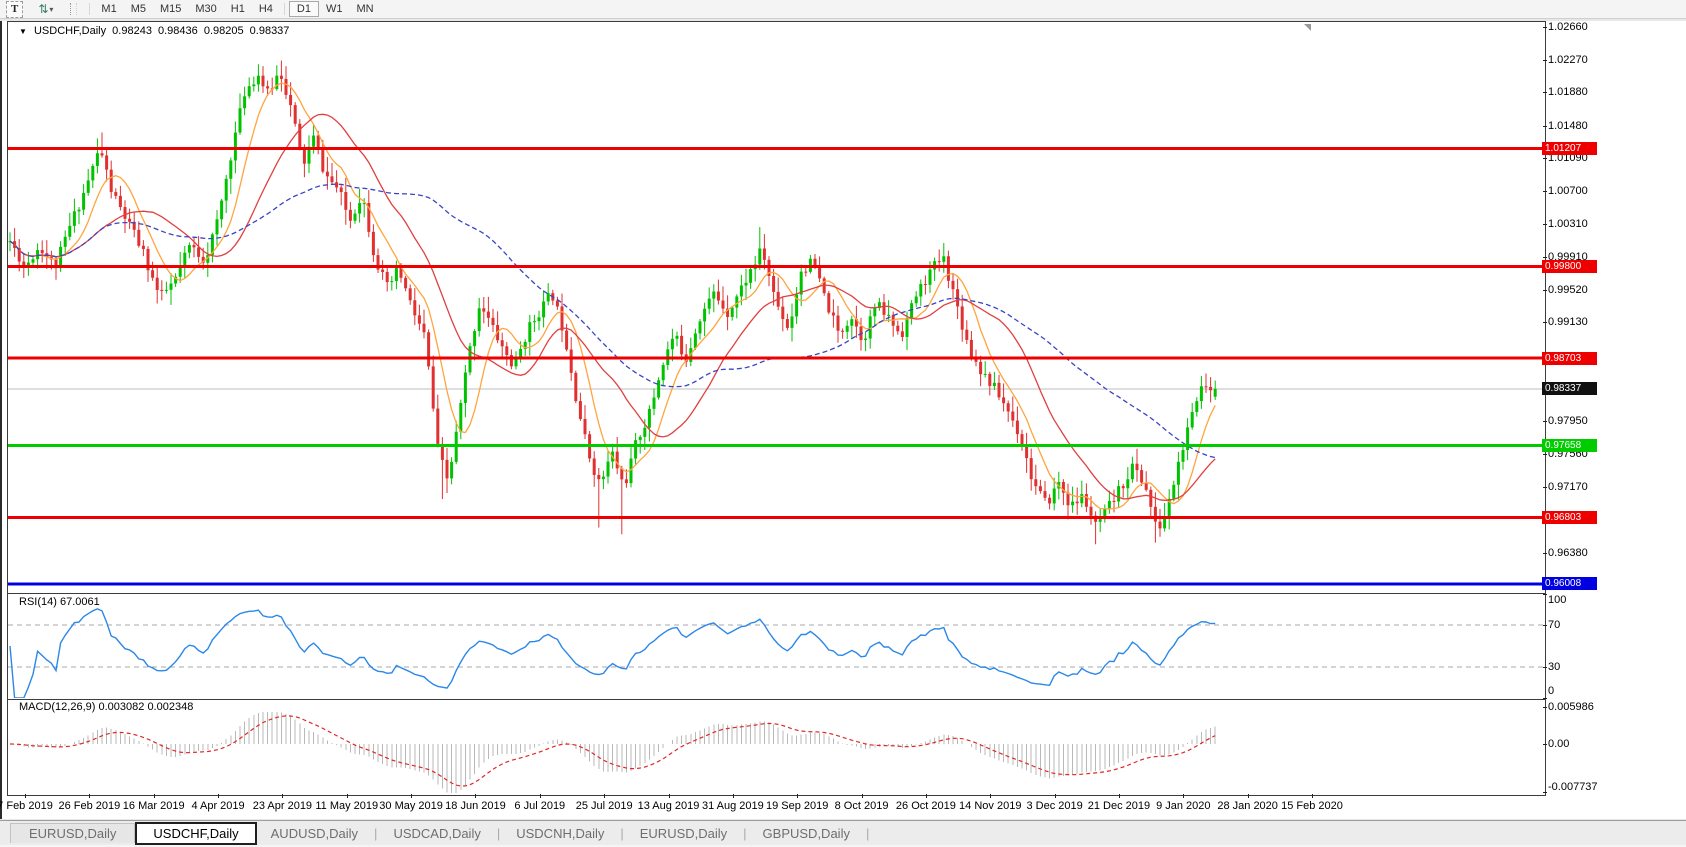 Image resolution: width=1686 pixels, height=847 pixels. What do you see at coordinates (560, 833) in the screenshot?
I see `chart-tab-usdcnh-daily: USDCNH,Daily` at bounding box center [560, 833].